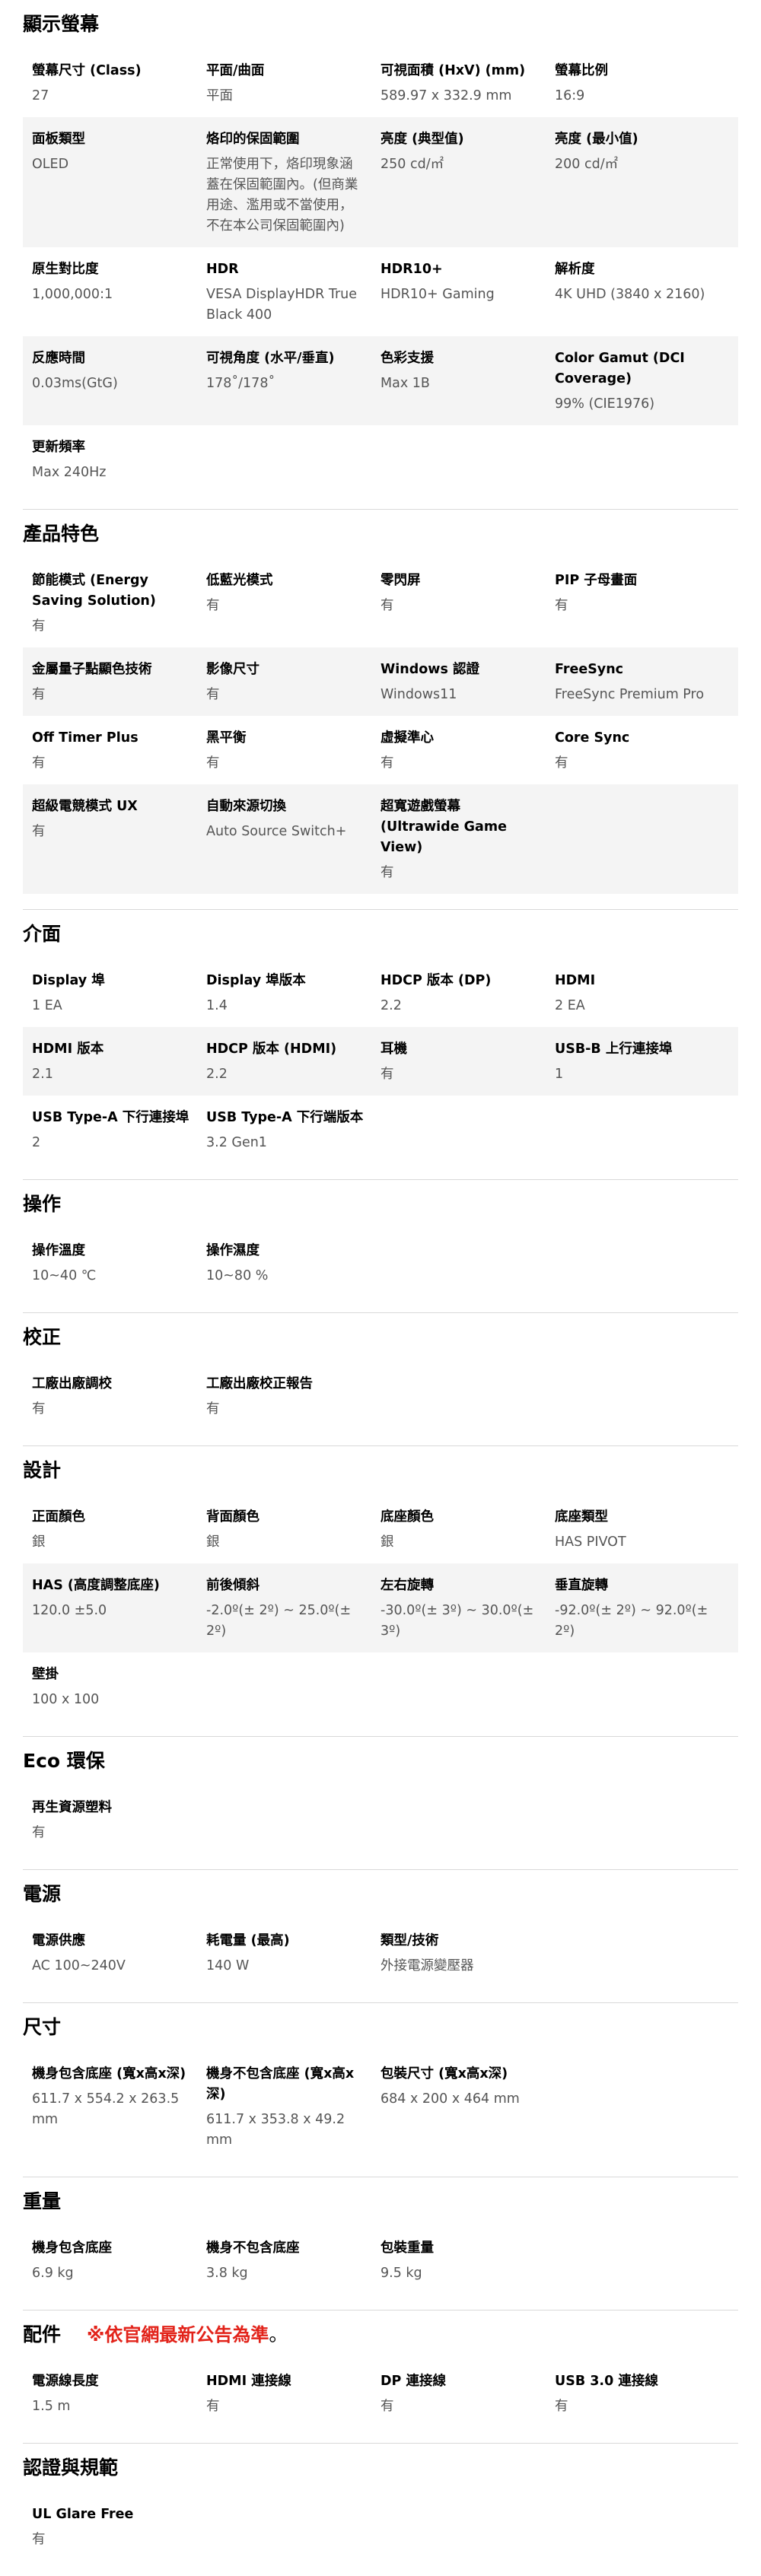 This screenshot has height=2576, width=761. What do you see at coordinates (119, 682) in the screenshot?
I see `spec-item: 金屬量子點顯色技術有` at bounding box center [119, 682].